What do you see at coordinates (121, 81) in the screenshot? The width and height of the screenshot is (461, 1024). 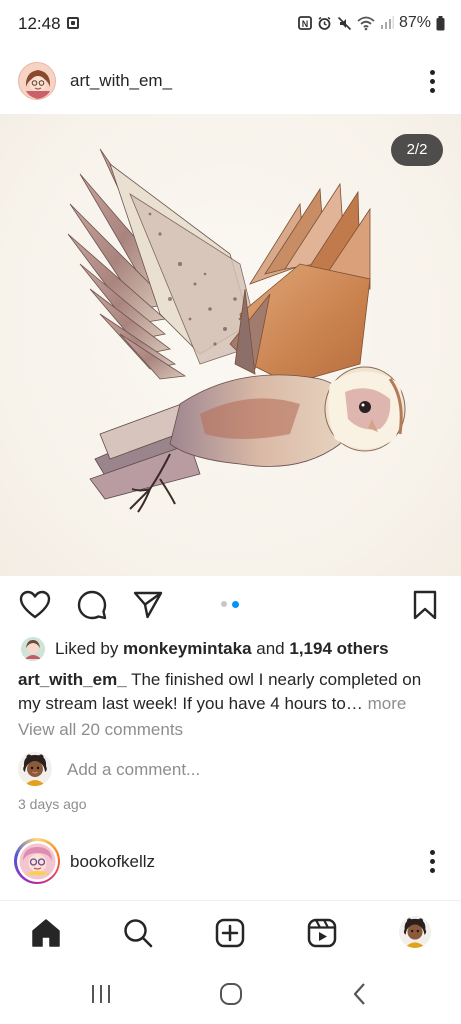 I see `post-author-username: art_with_em_` at bounding box center [121, 81].